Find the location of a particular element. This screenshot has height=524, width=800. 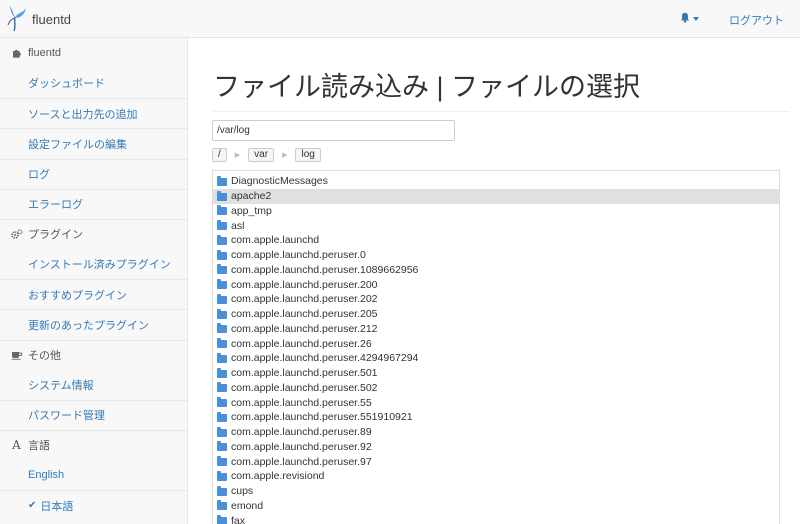

file-name: com.apple.launchd.peruser.205 is located at coordinates (304, 314).